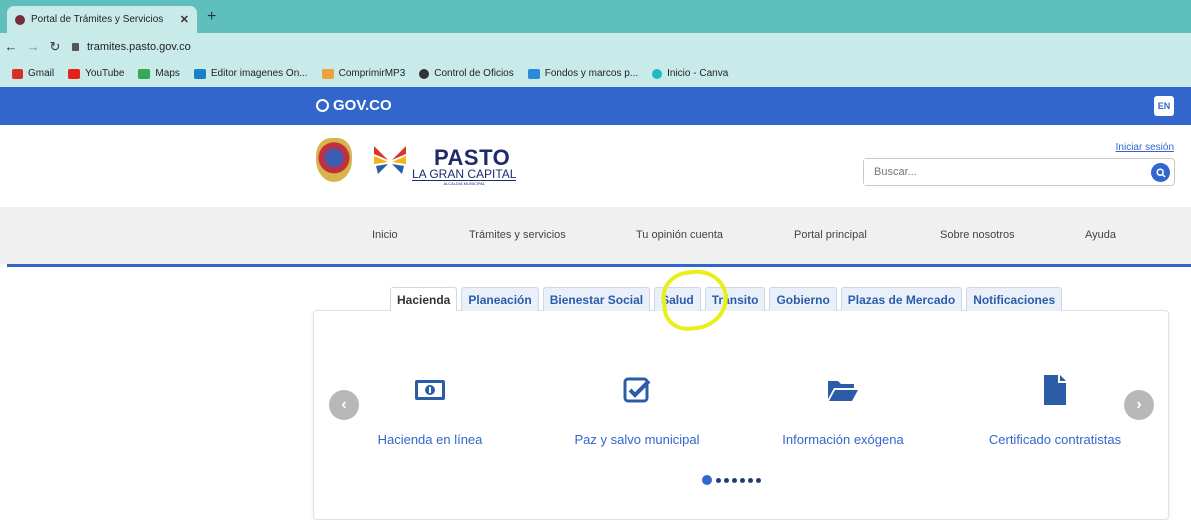 Image resolution: width=1191 pixels, height=520 pixels. Describe the element at coordinates (901, 299) in the screenshot. I see `tab-plazas-de-mercado: Plazas de Mercado` at that location.